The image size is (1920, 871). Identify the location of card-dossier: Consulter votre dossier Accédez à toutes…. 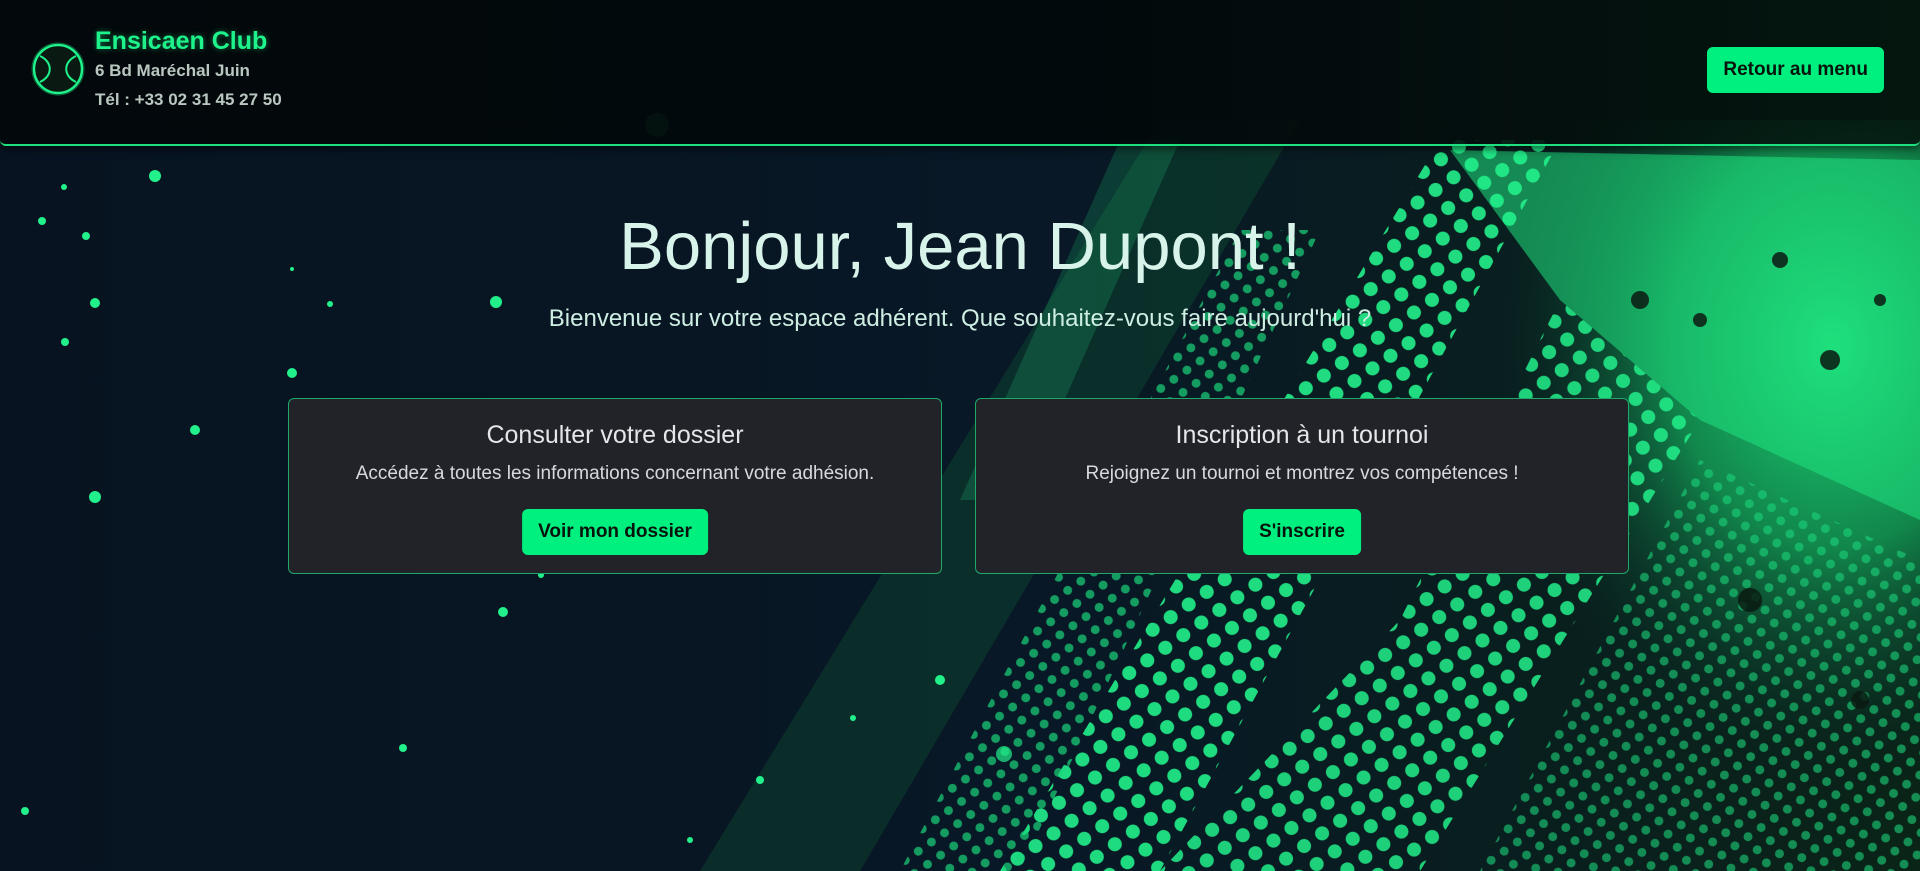
(615, 486).